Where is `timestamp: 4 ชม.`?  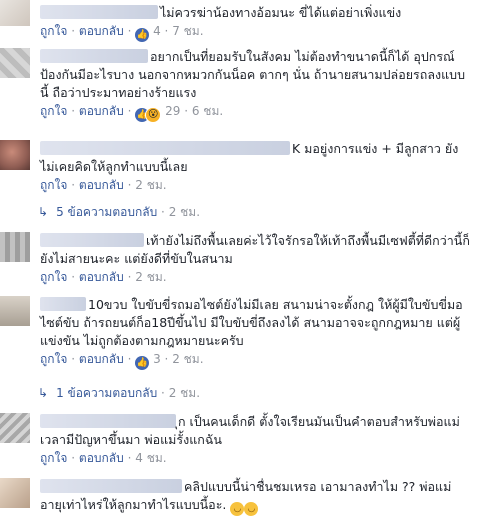 timestamp: 4 ชม. is located at coordinates (150, 458).